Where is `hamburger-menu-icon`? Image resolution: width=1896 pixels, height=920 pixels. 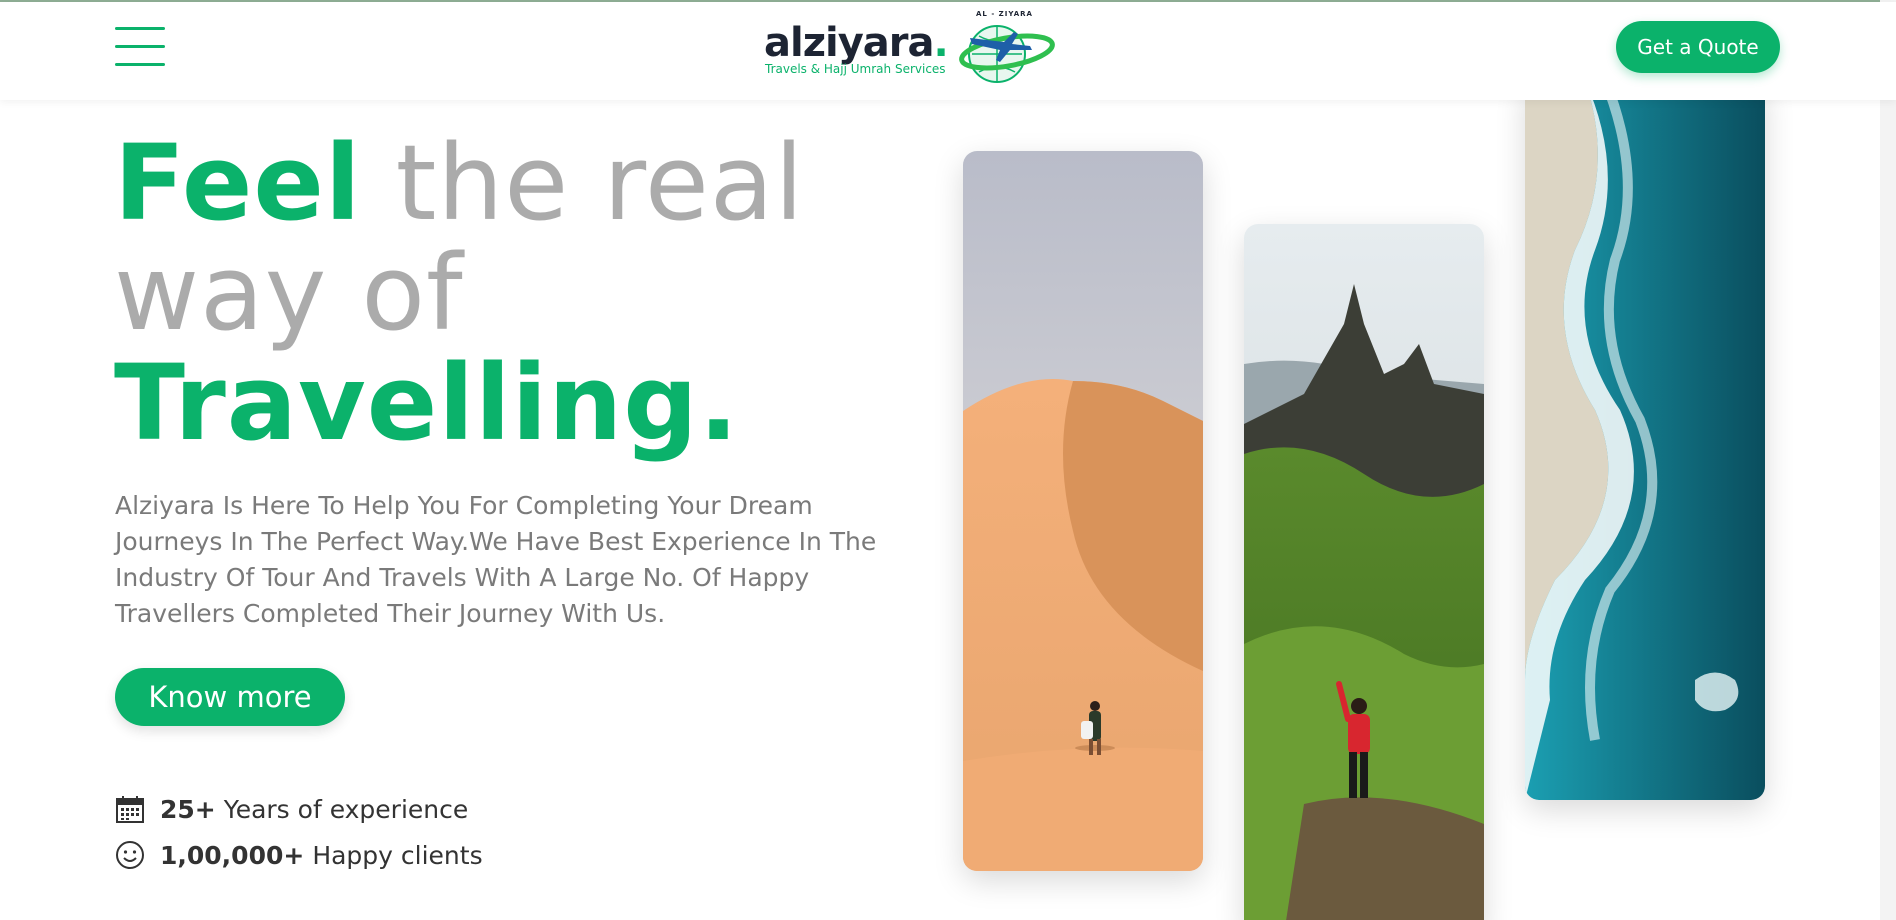 hamburger-menu-icon is located at coordinates (140, 47).